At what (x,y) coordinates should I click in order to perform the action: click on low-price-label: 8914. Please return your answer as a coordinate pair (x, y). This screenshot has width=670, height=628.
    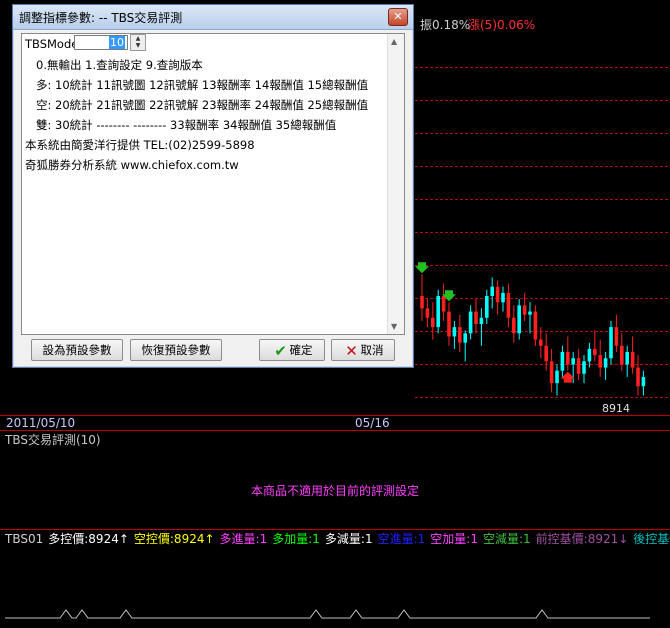
    Looking at the image, I should click on (616, 408).